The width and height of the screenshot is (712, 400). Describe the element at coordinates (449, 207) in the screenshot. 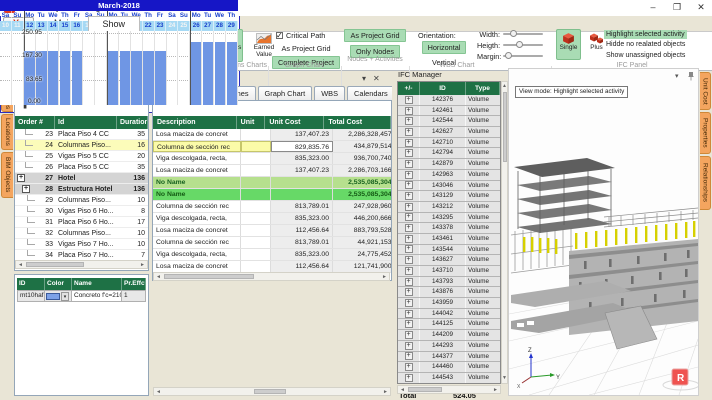

I see `ifc-row: +143212 Volume` at that location.